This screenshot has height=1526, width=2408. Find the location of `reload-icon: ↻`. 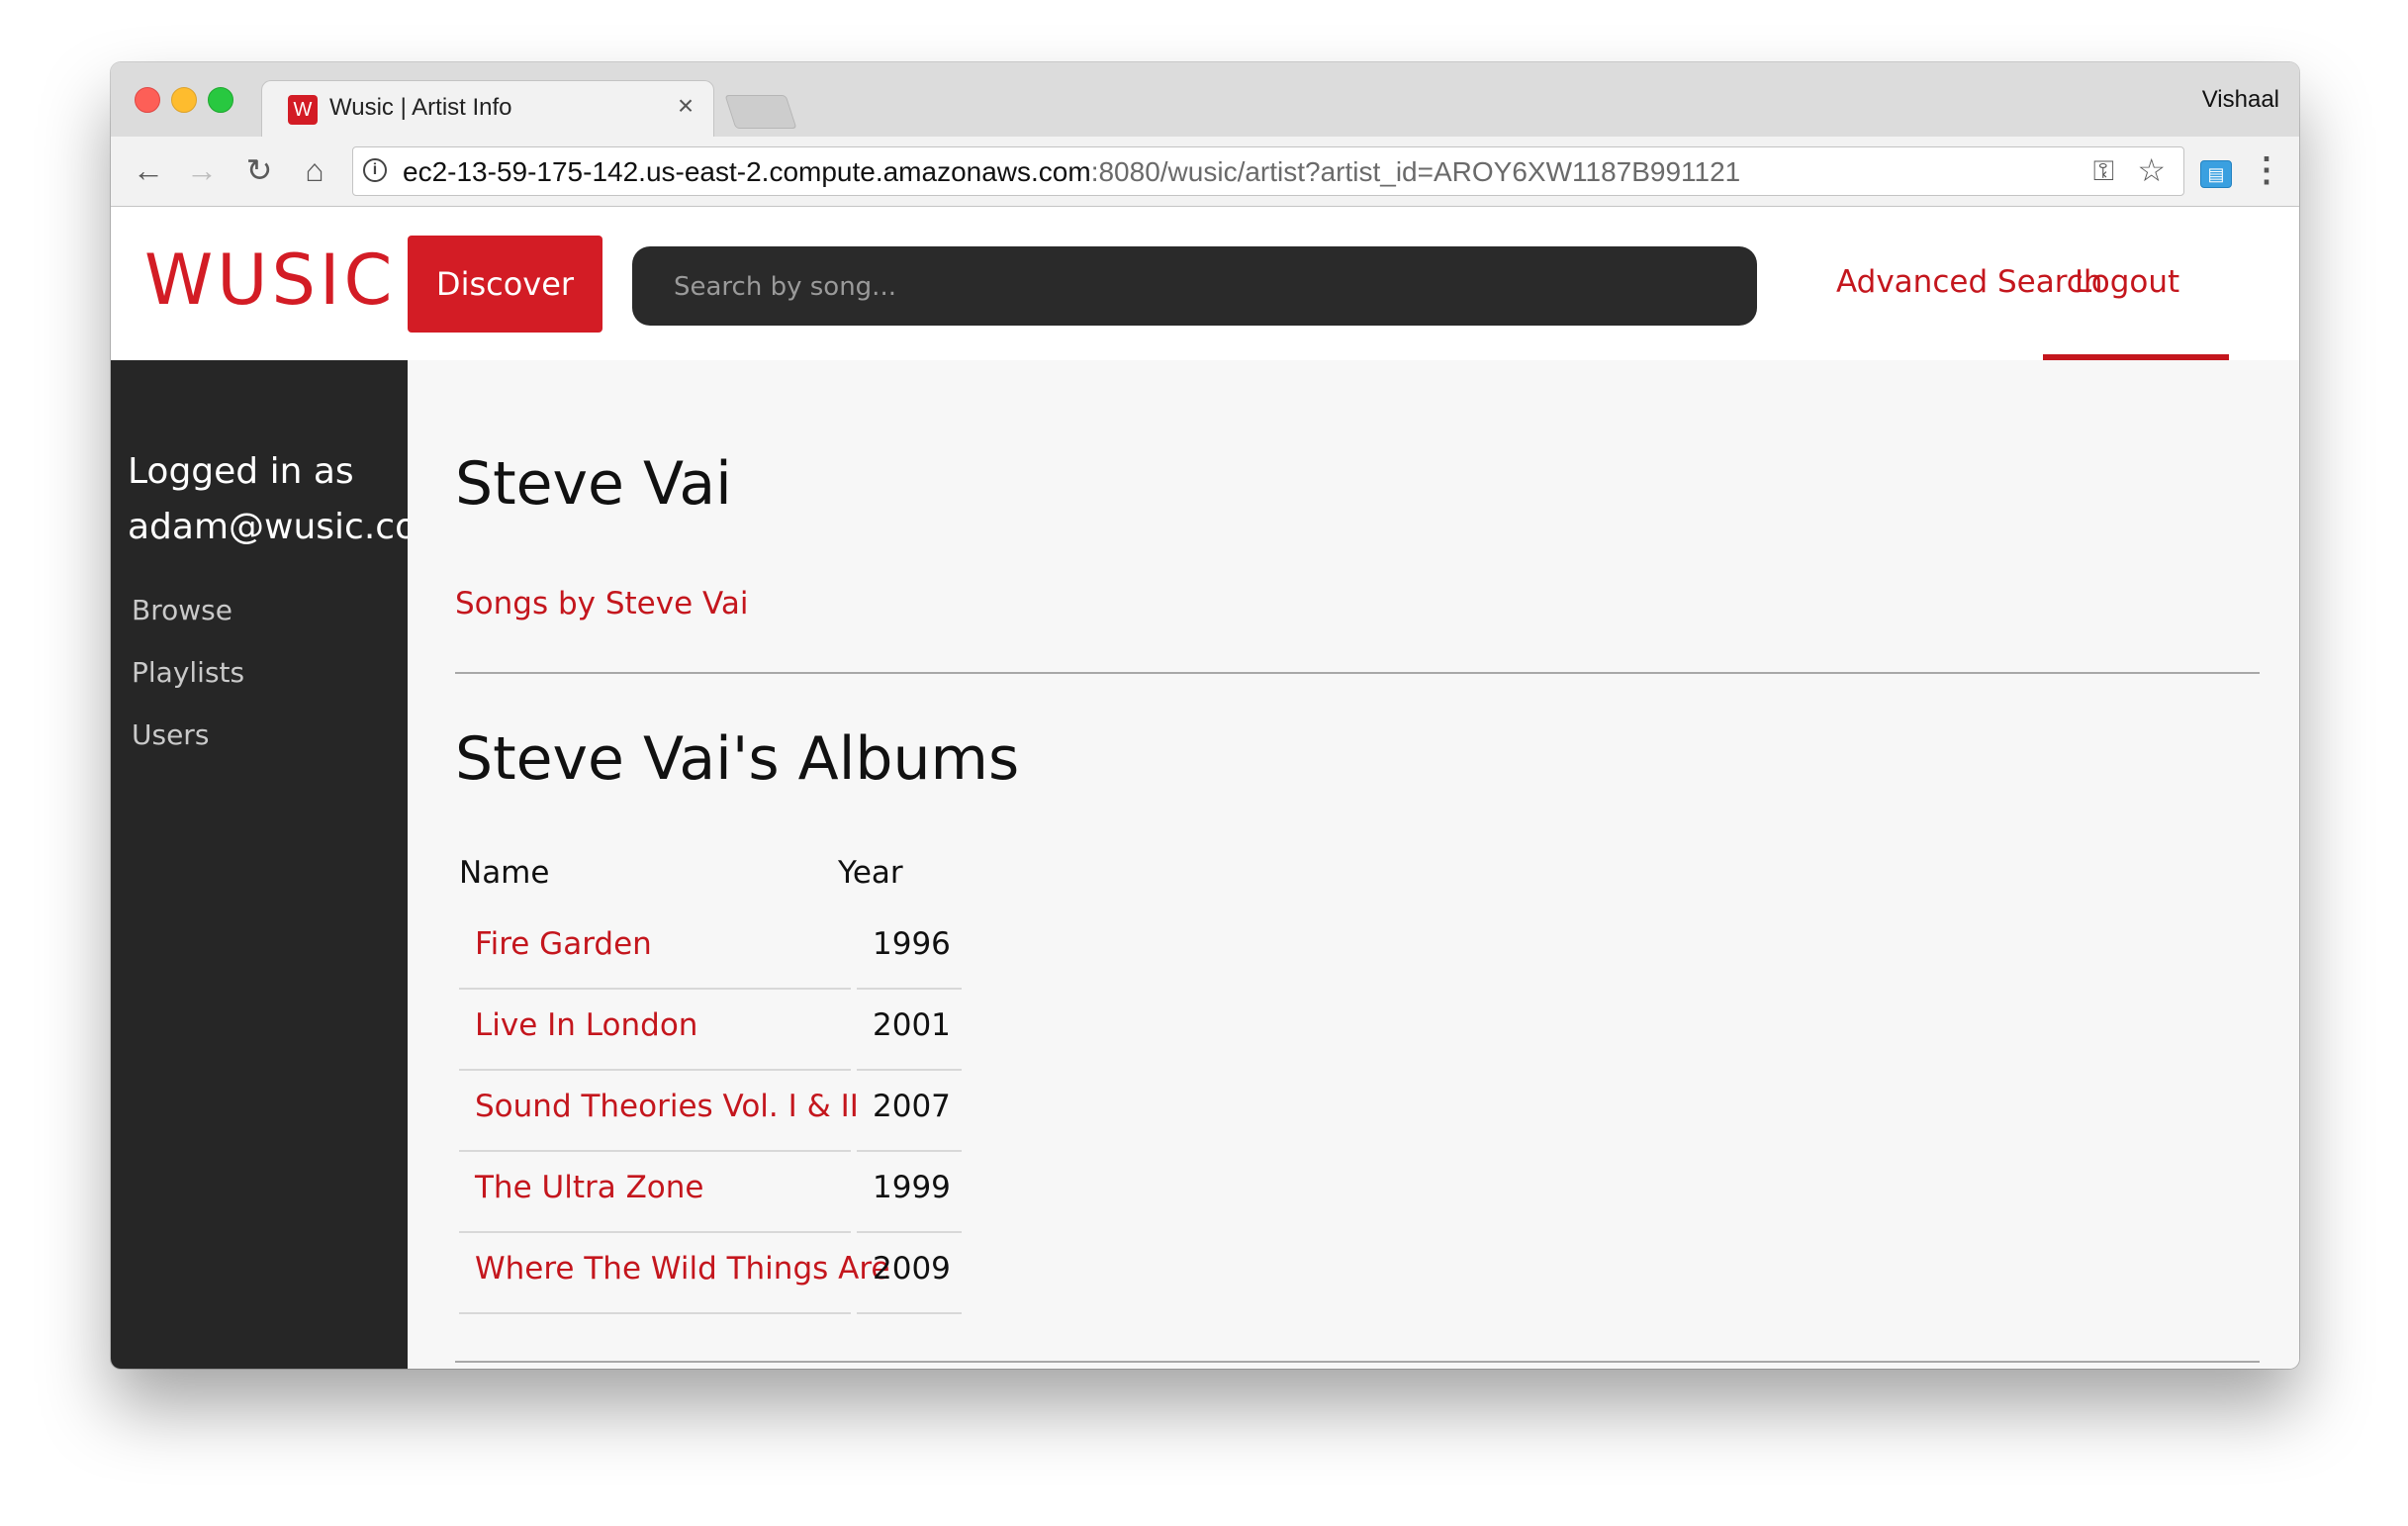

reload-icon: ↻ is located at coordinates (259, 170).